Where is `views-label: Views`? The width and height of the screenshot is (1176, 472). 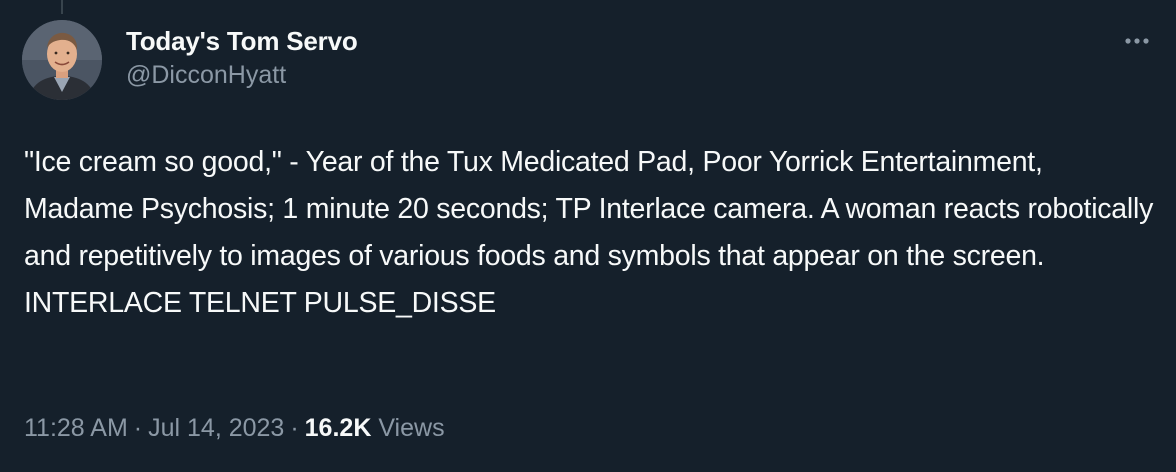 views-label: Views is located at coordinates (411, 428).